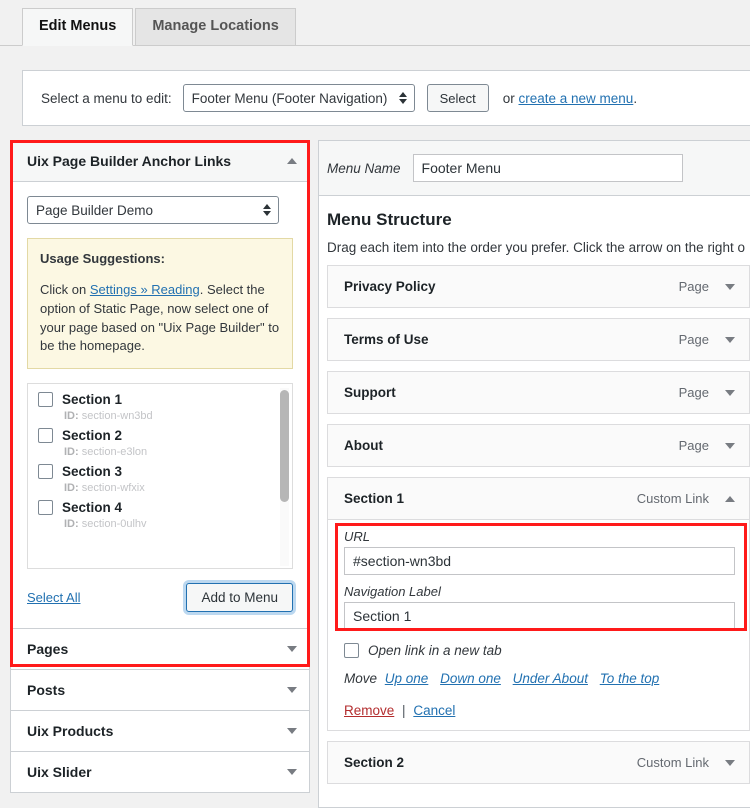  What do you see at coordinates (160, 731) in the screenshot?
I see `accordion-uix-products-header: Uix Products` at bounding box center [160, 731].